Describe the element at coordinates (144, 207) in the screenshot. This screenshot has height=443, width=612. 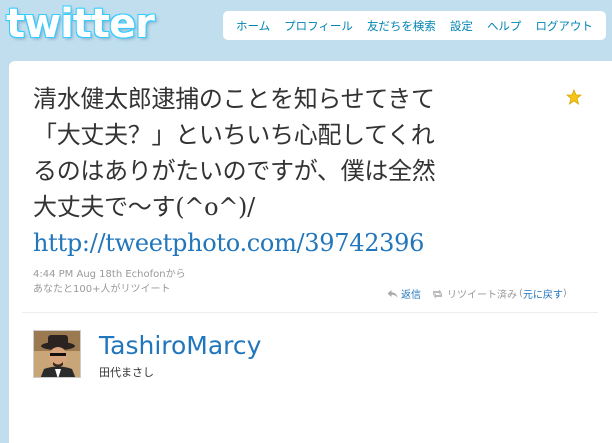
I see `tweet-line: 大丈夫で〜す(^o^)/` at that location.